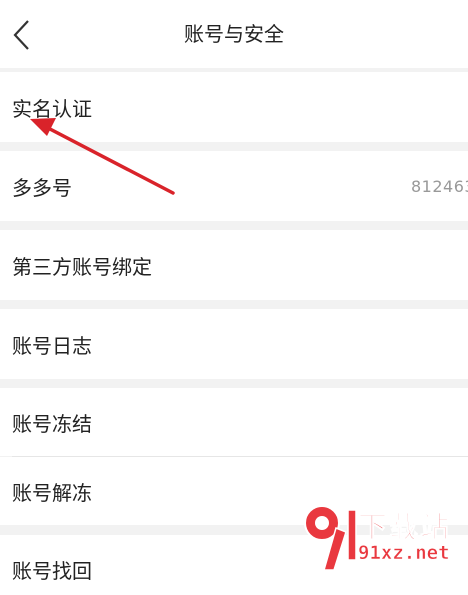  What do you see at coordinates (52, 345) in the screenshot?
I see `list-item-label: 账号日志` at bounding box center [52, 345].